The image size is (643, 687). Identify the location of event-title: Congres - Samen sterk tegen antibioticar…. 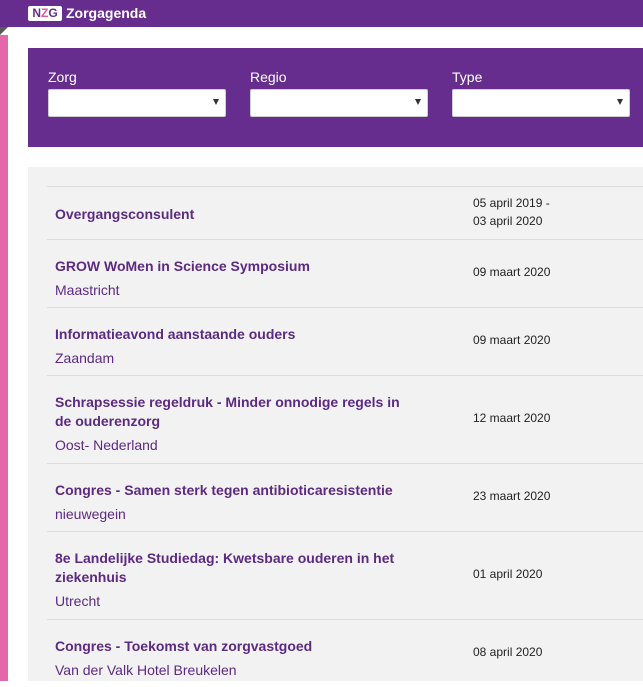
(235, 490).